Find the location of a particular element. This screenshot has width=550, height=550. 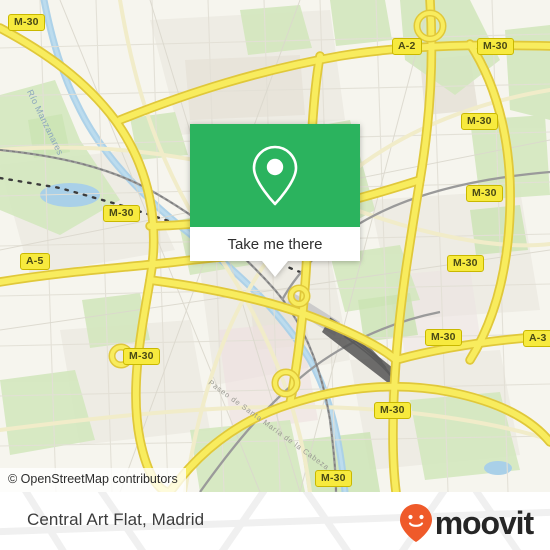

popup-action-row: Take me there is located at coordinates (275, 244).